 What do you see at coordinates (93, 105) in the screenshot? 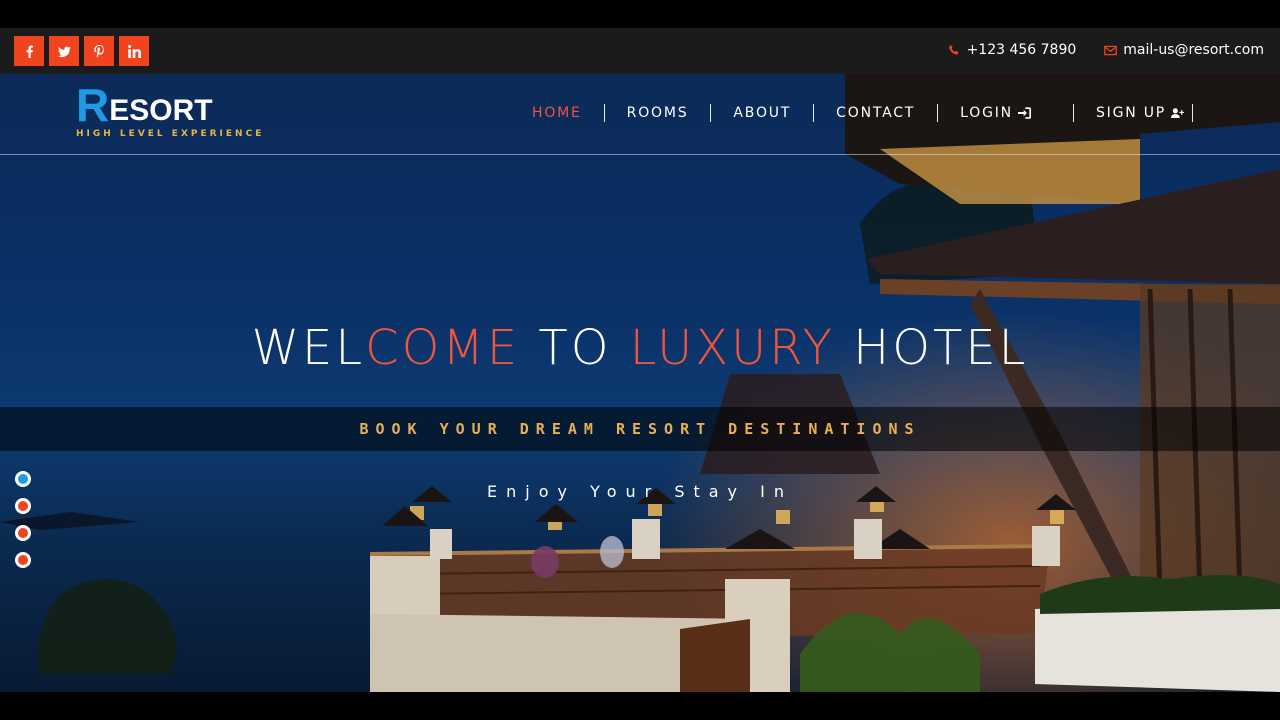
I see `logo-initial: R` at bounding box center [93, 105].